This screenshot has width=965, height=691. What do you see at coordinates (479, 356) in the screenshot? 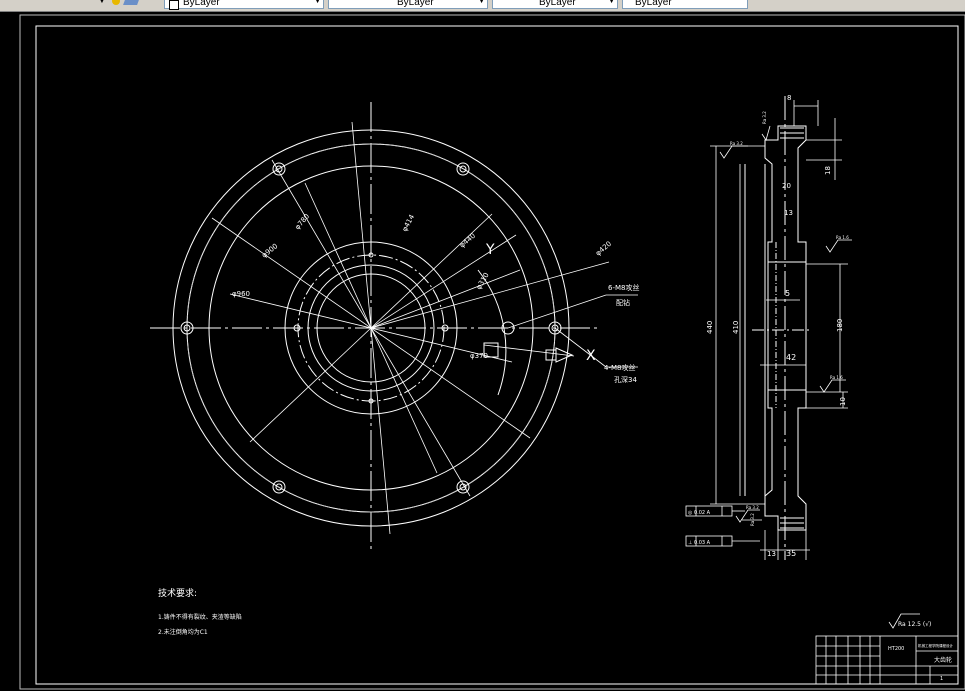
I see `dim-d370-label: φ370` at bounding box center [479, 356].